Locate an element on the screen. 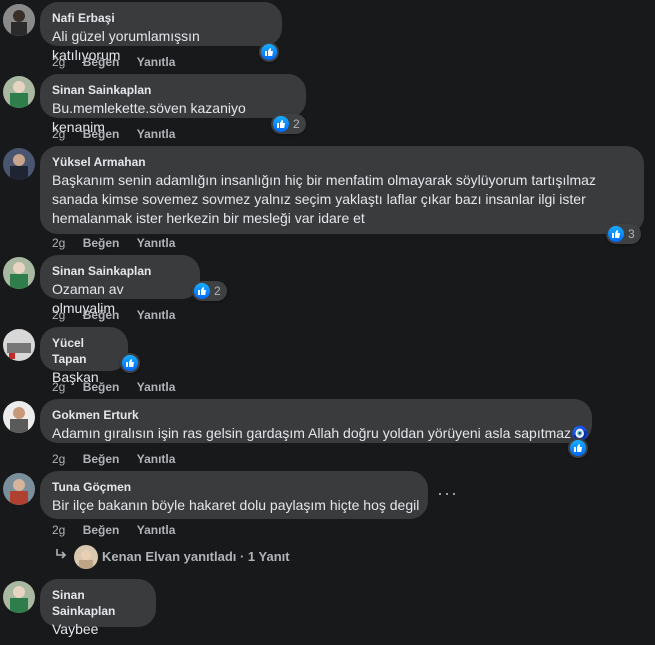  reply-summary-text: Kenan Elvan yanıtladı · 1 Yanıt is located at coordinates (196, 557).